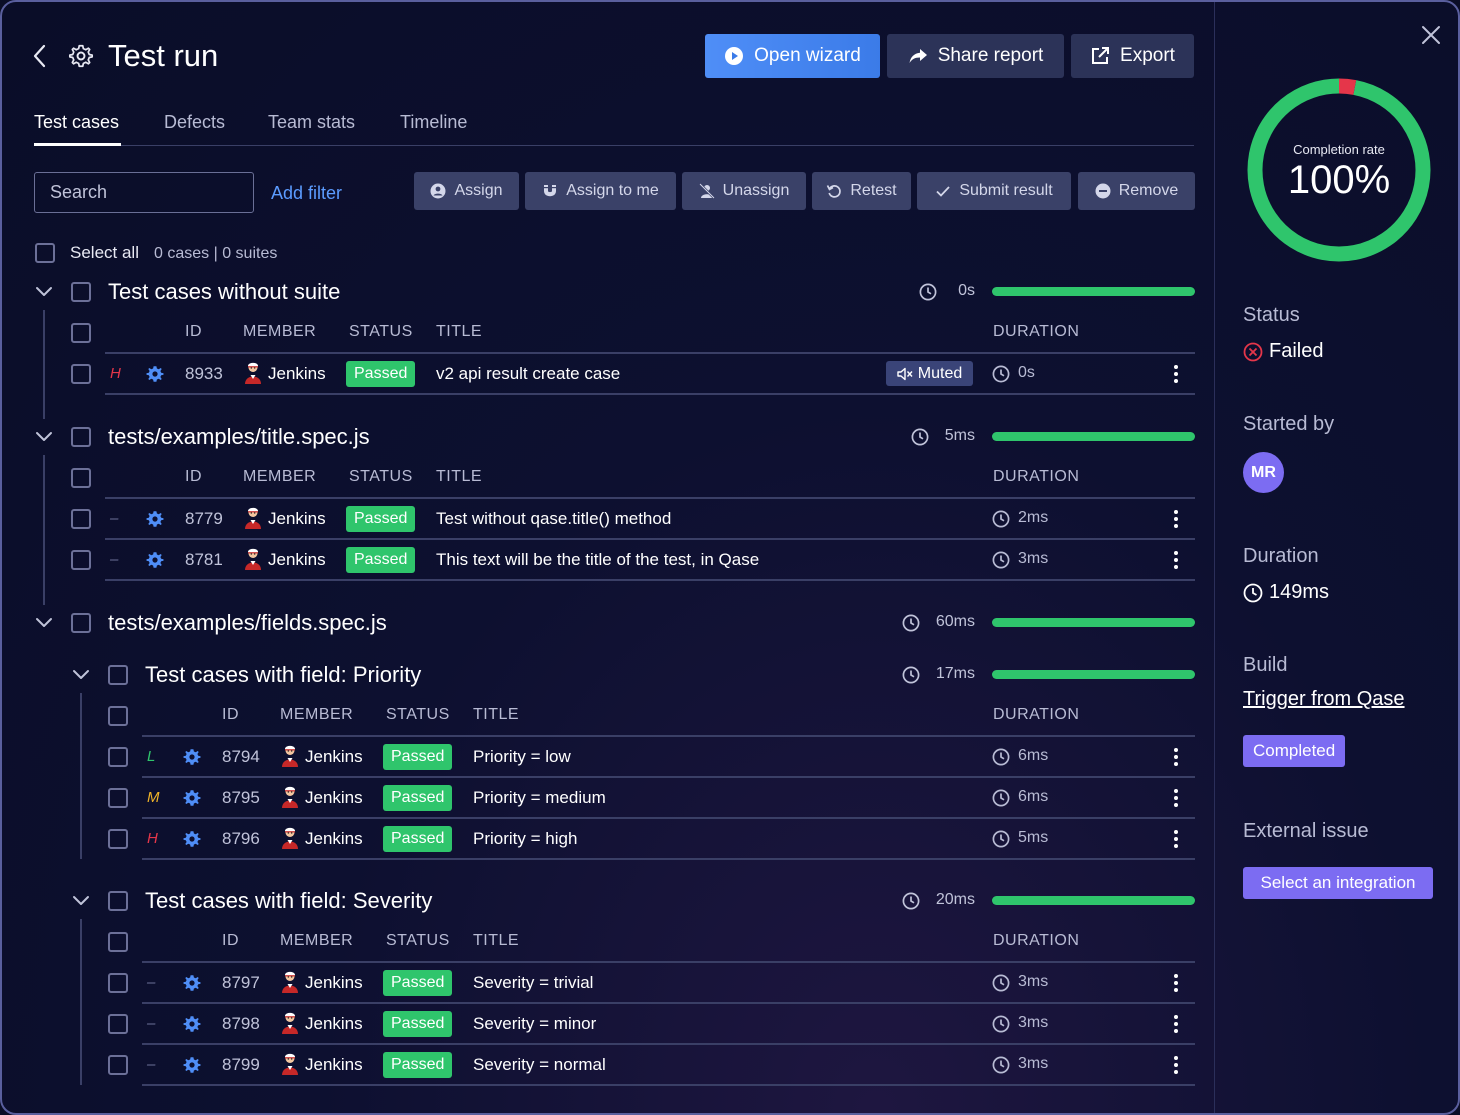 Image resolution: width=1460 pixels, height=1115 pixels. I want to click on external-link-icon, so click(1101, 55).